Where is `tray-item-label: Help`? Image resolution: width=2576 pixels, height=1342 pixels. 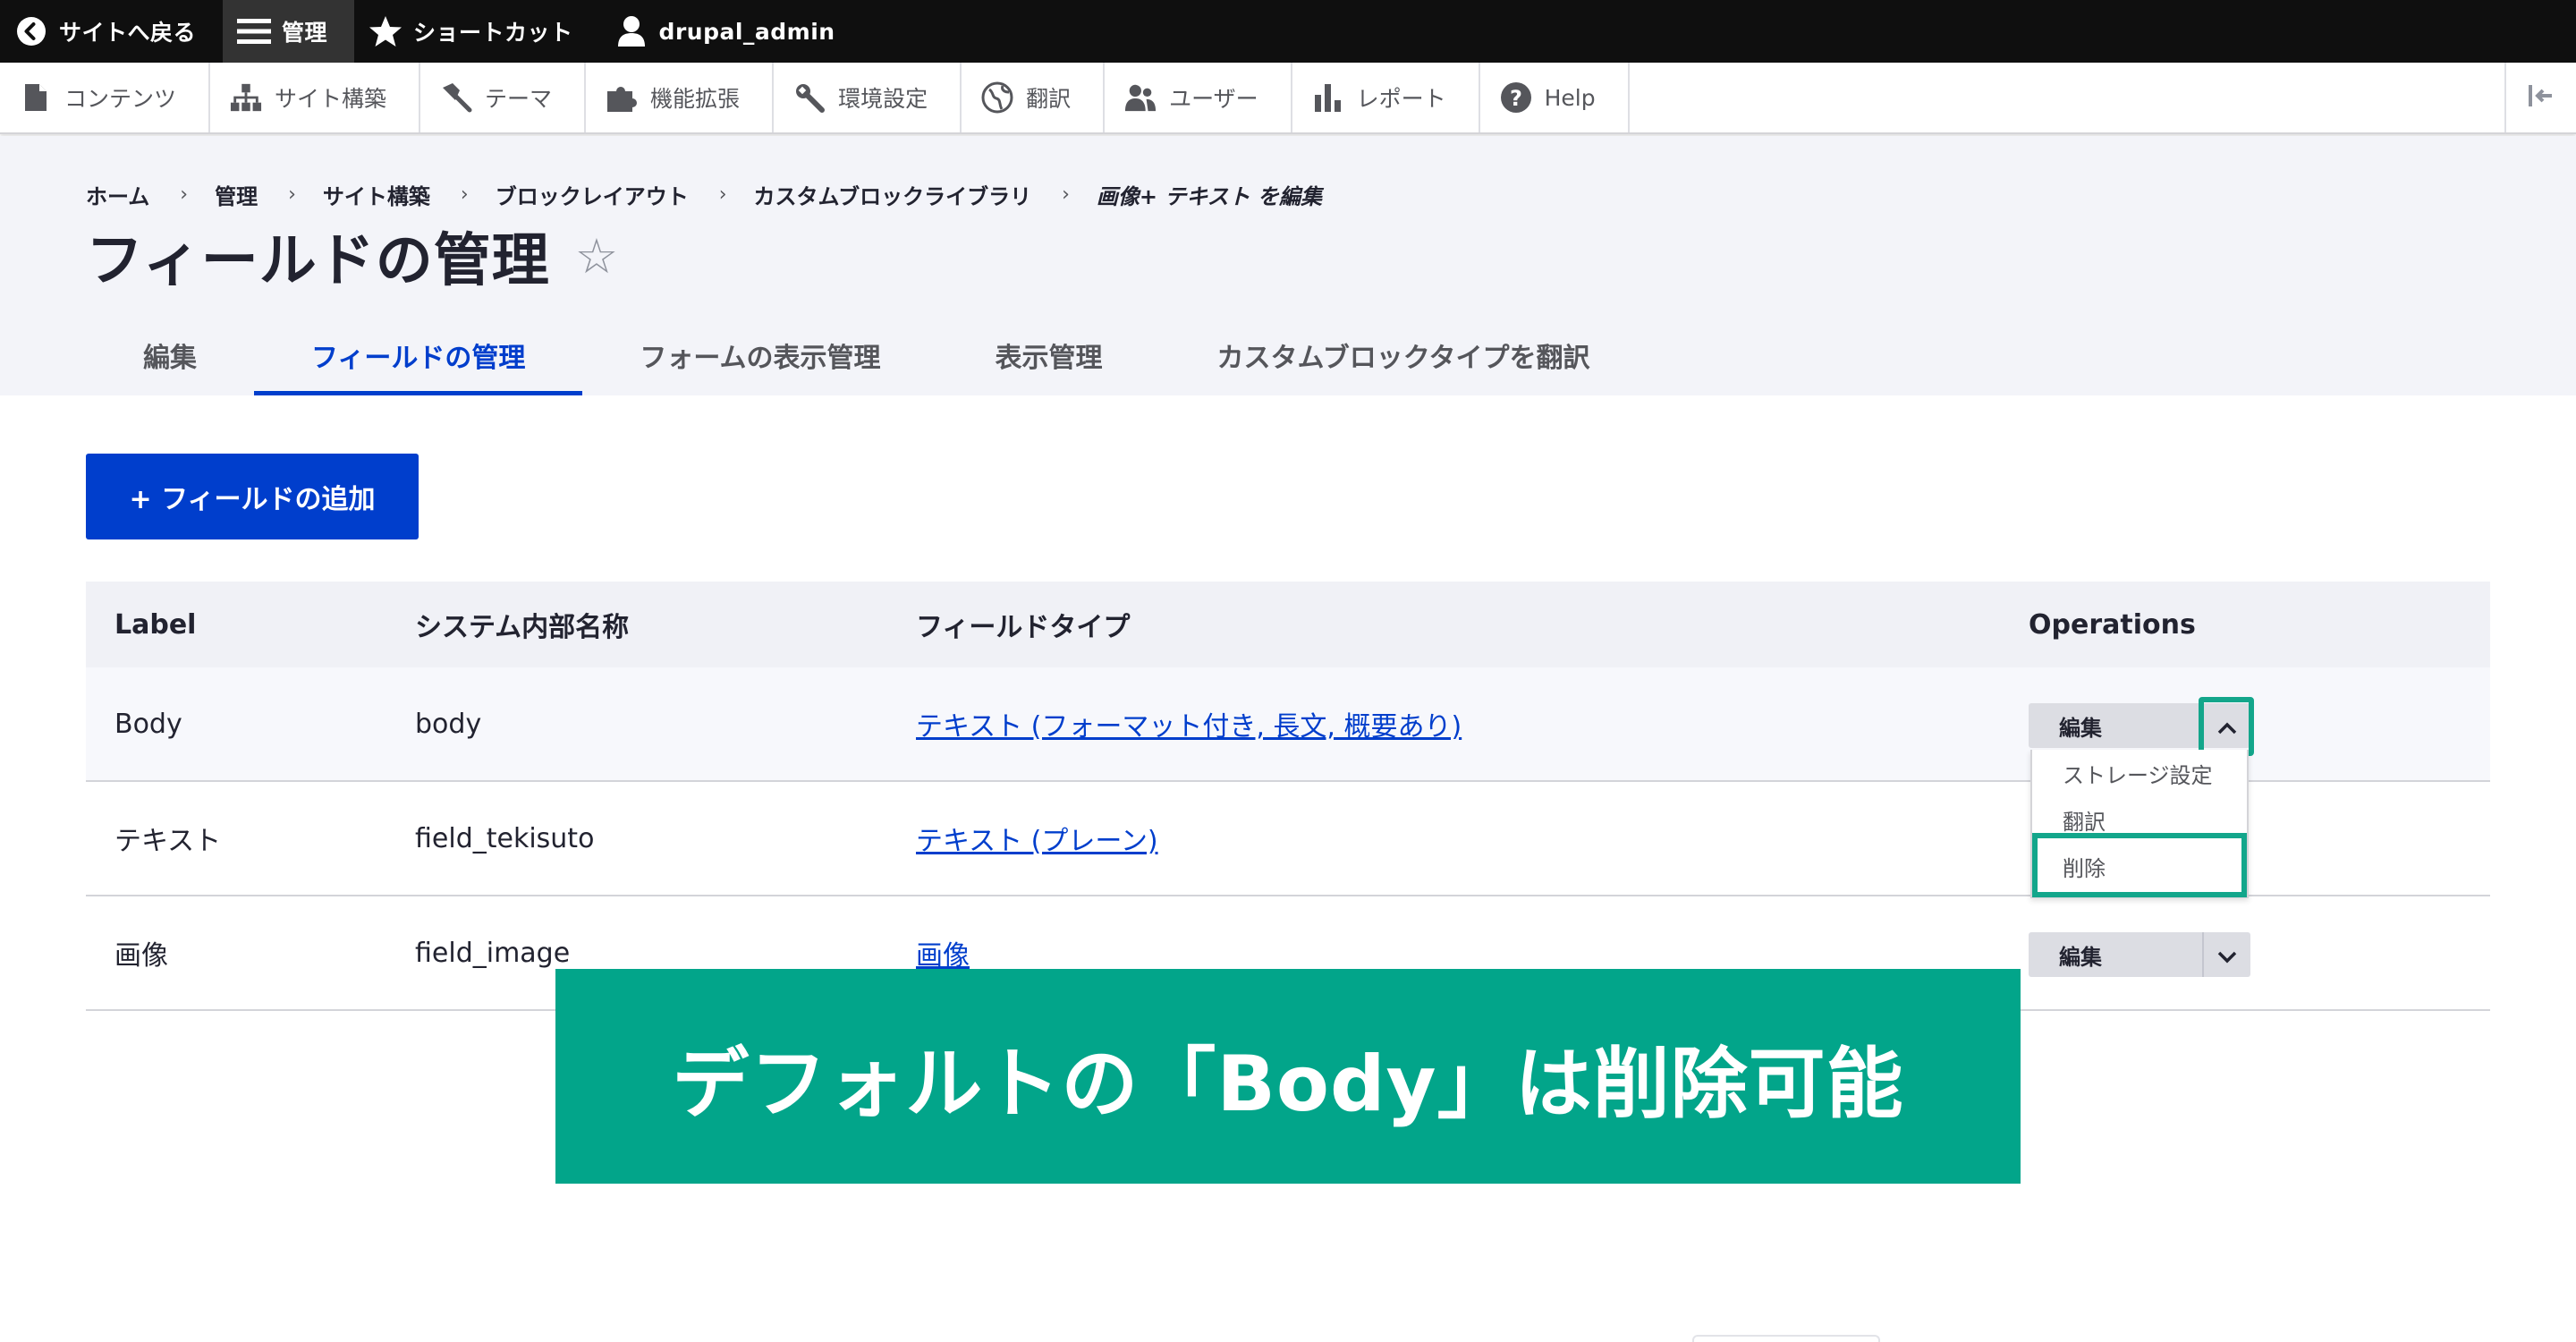
tray-item-label: Help is located at coordinates (1570, 98).